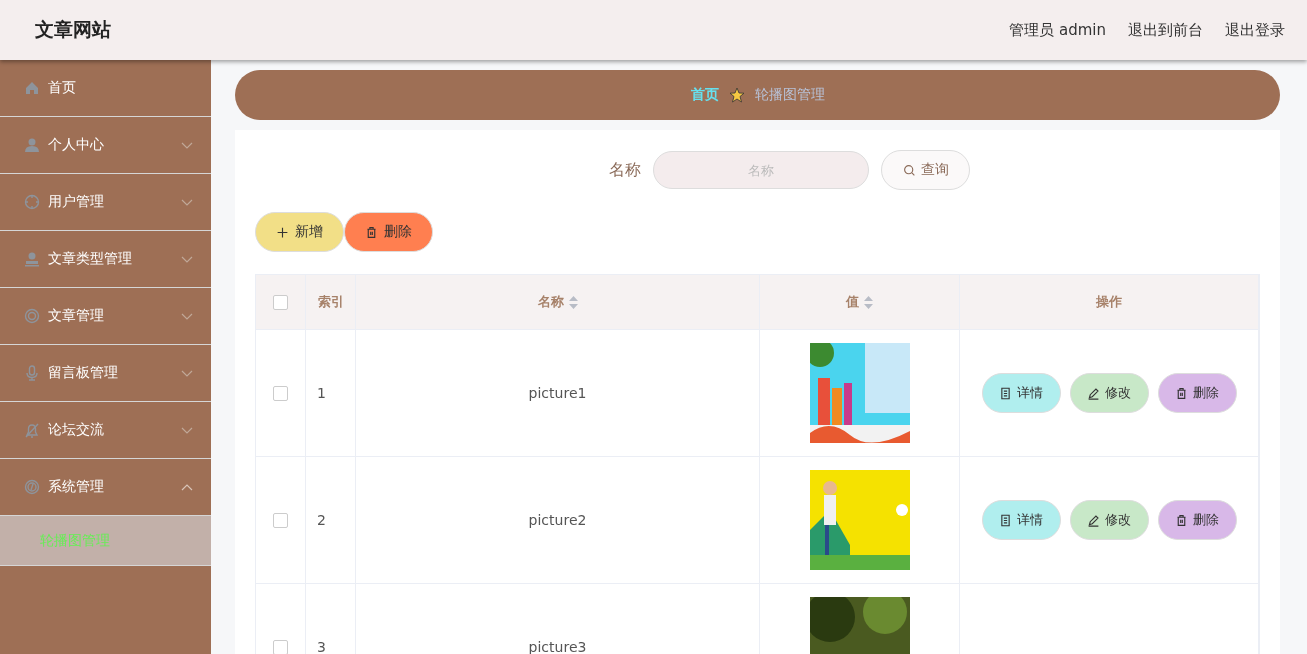 The width and height of the screenshot is (1307, 654). I want to click on search-field: 名称, so click(761, 170).